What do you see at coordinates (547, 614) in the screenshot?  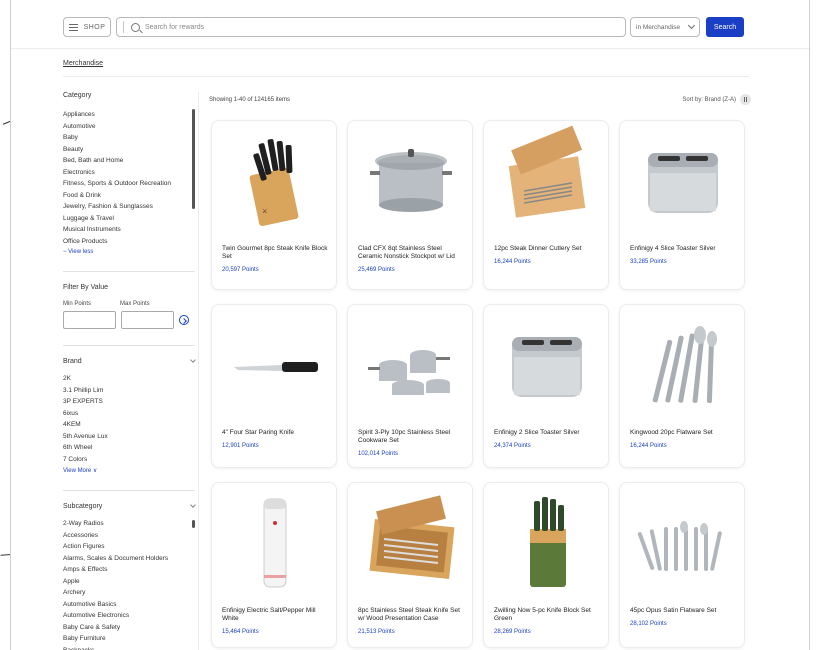 I see `product-name: Zwilling Now 5-pc Knife Block Set Green` at bounding box center [547, 614].